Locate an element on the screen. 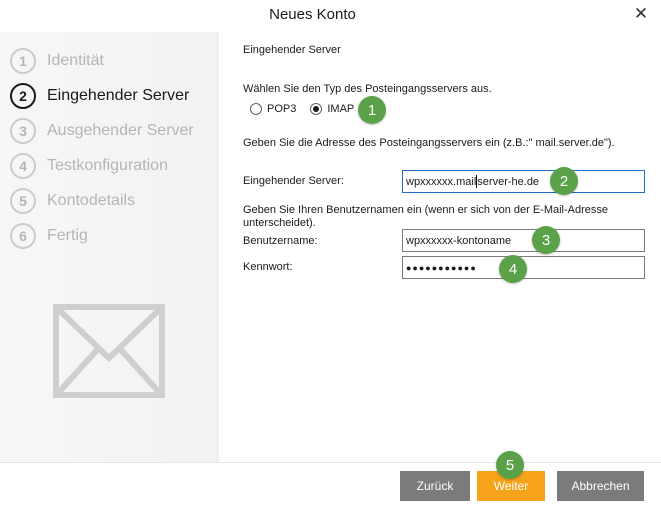  annotation-badge-2: 2 is located at coordinates (564, 181).